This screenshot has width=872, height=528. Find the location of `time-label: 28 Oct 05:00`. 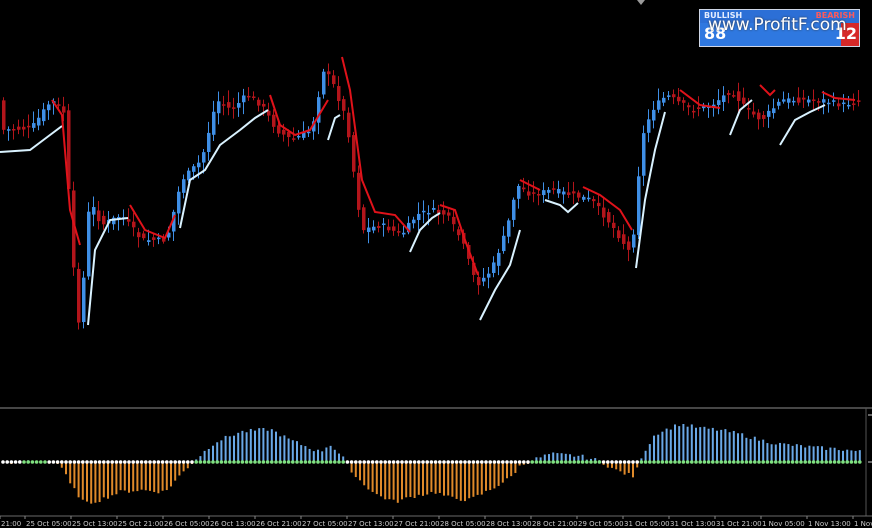

time-label: 28 Oct 05:00 is located at coordinates (463, 524).